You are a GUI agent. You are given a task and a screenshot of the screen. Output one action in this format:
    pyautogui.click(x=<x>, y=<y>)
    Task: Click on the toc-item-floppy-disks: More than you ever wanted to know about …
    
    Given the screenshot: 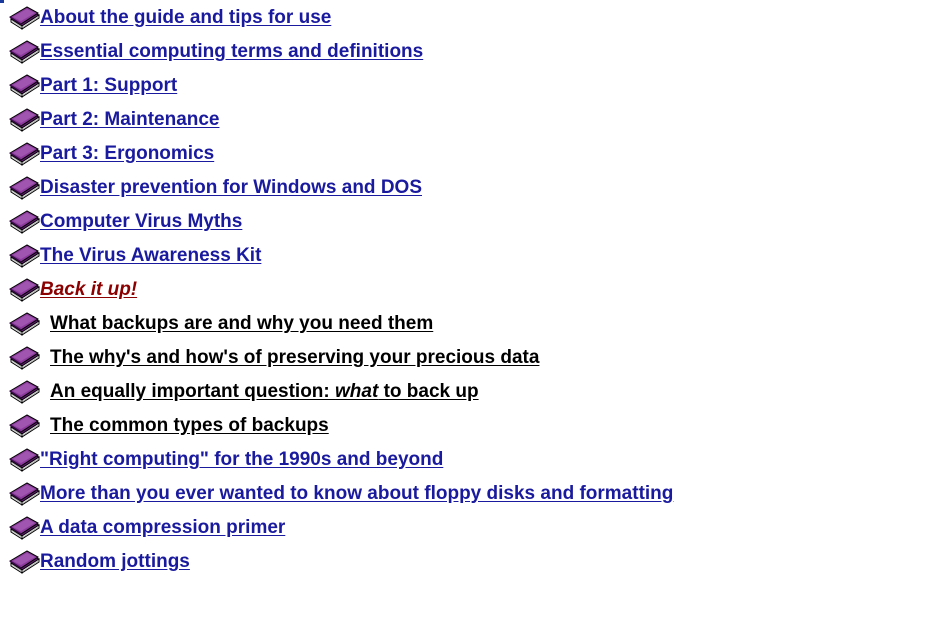 What is the action you would take?
    pyautogui.click(x=473, y=493)
    